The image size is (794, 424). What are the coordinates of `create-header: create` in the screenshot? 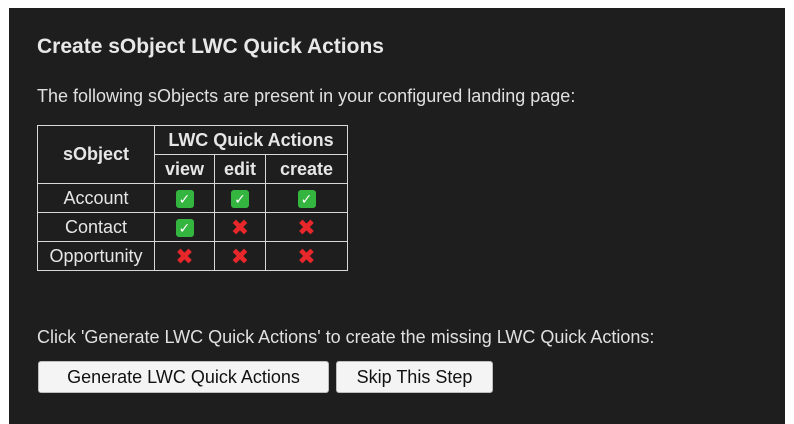 It's located at (306, 169).